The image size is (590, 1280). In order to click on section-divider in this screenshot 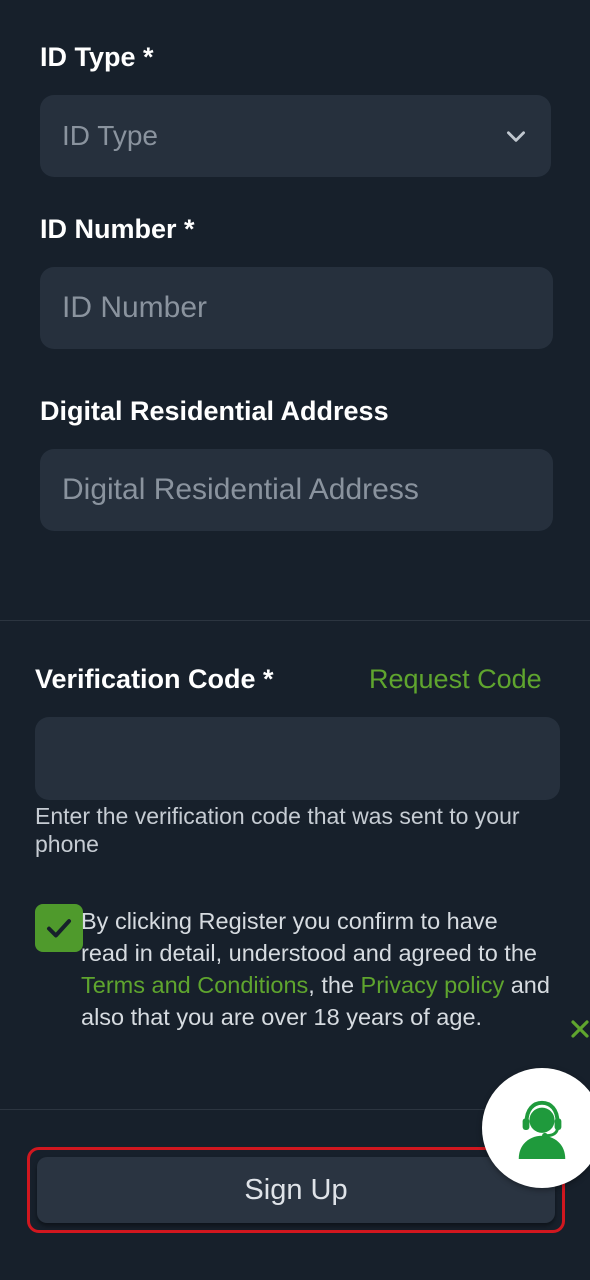, I will do `click(295, 620)`.